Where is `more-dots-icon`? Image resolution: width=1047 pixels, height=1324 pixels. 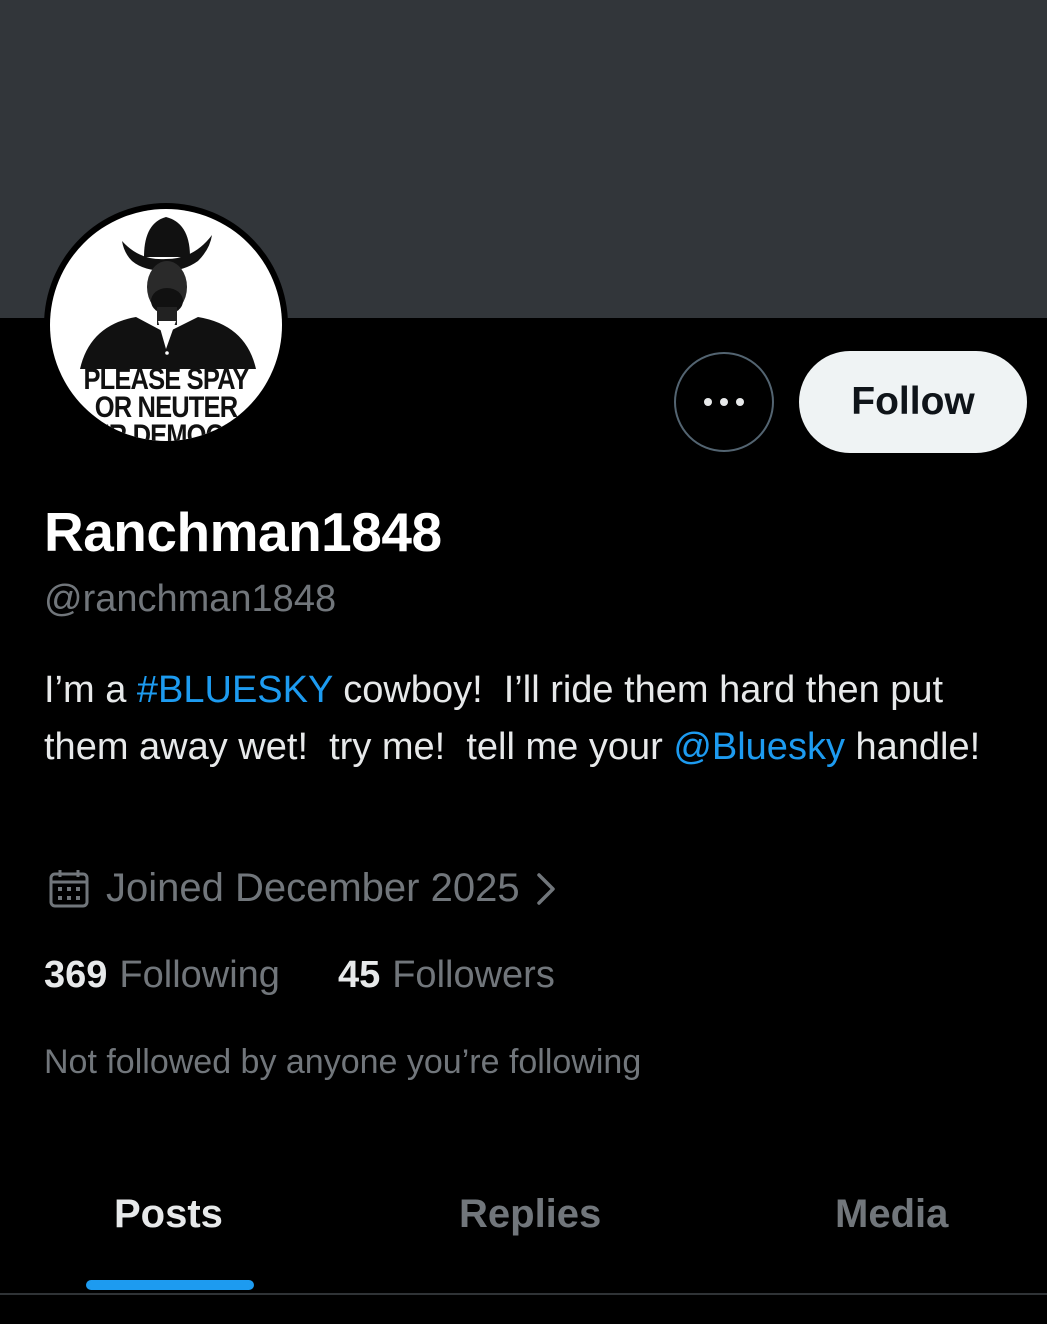 more-dots-icon is located at coordinates (724, 402).